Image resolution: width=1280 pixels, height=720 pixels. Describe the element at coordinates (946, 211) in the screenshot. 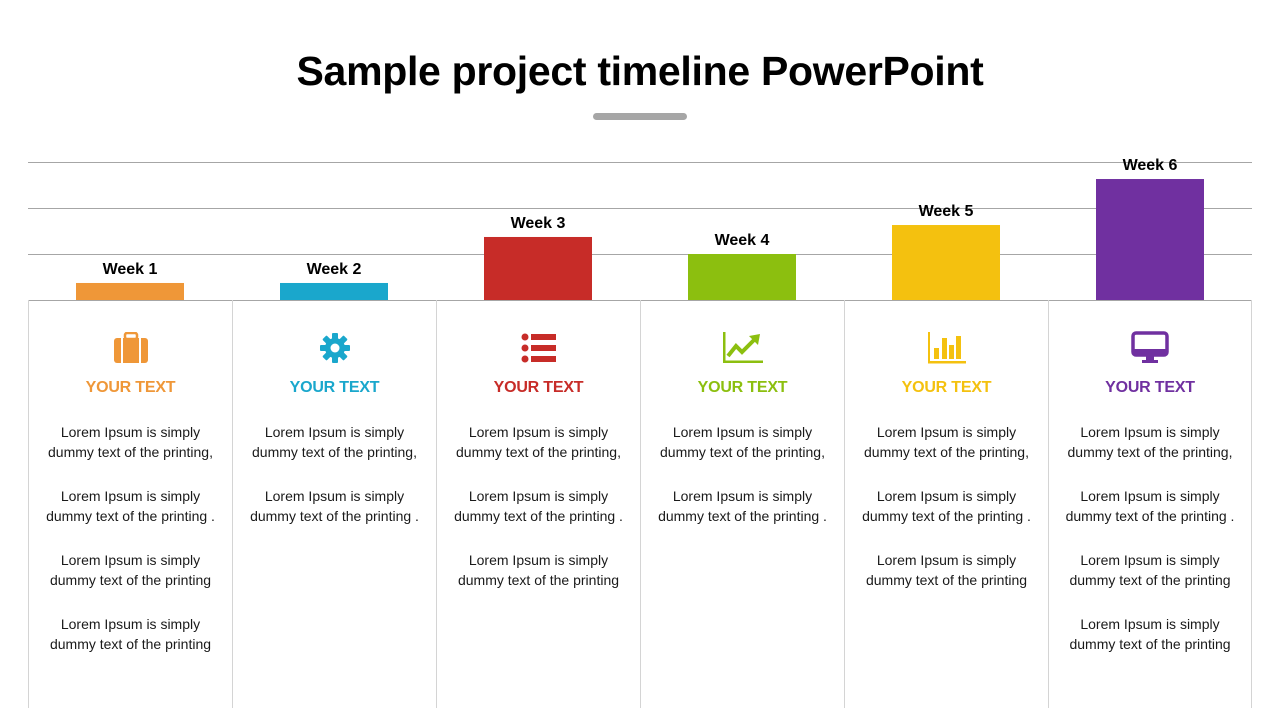

I see `bar-data-label: Week 5` at that location.